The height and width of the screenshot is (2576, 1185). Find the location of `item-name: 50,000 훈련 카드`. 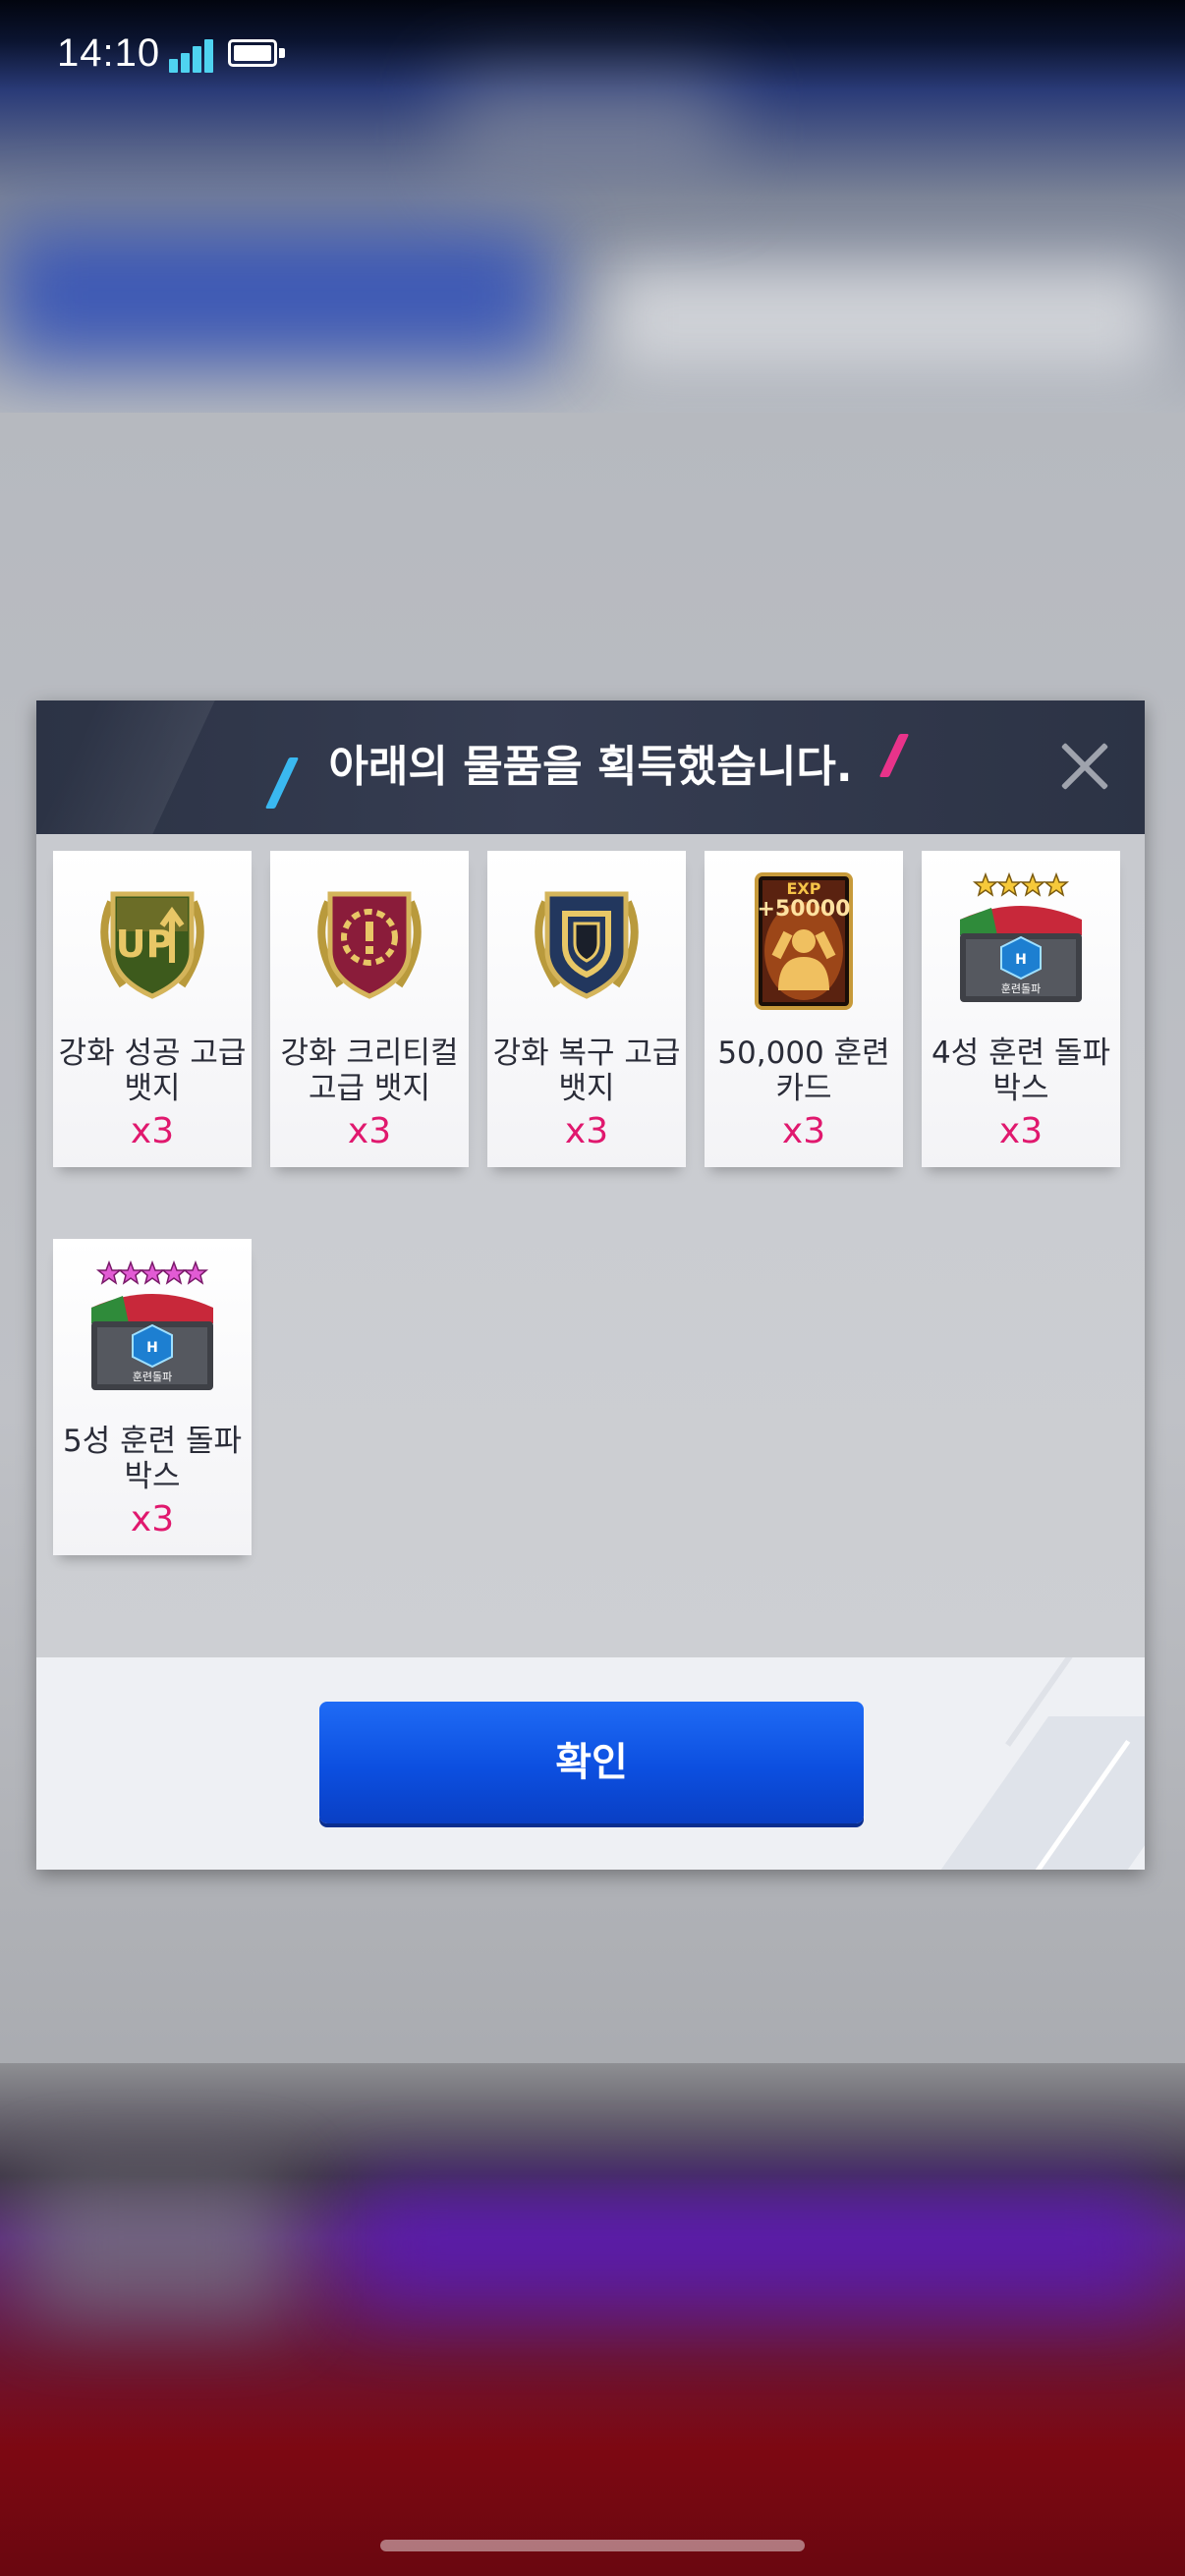

item-name: 50,000 훈련 카드 is located at coordinates (804, 1071).